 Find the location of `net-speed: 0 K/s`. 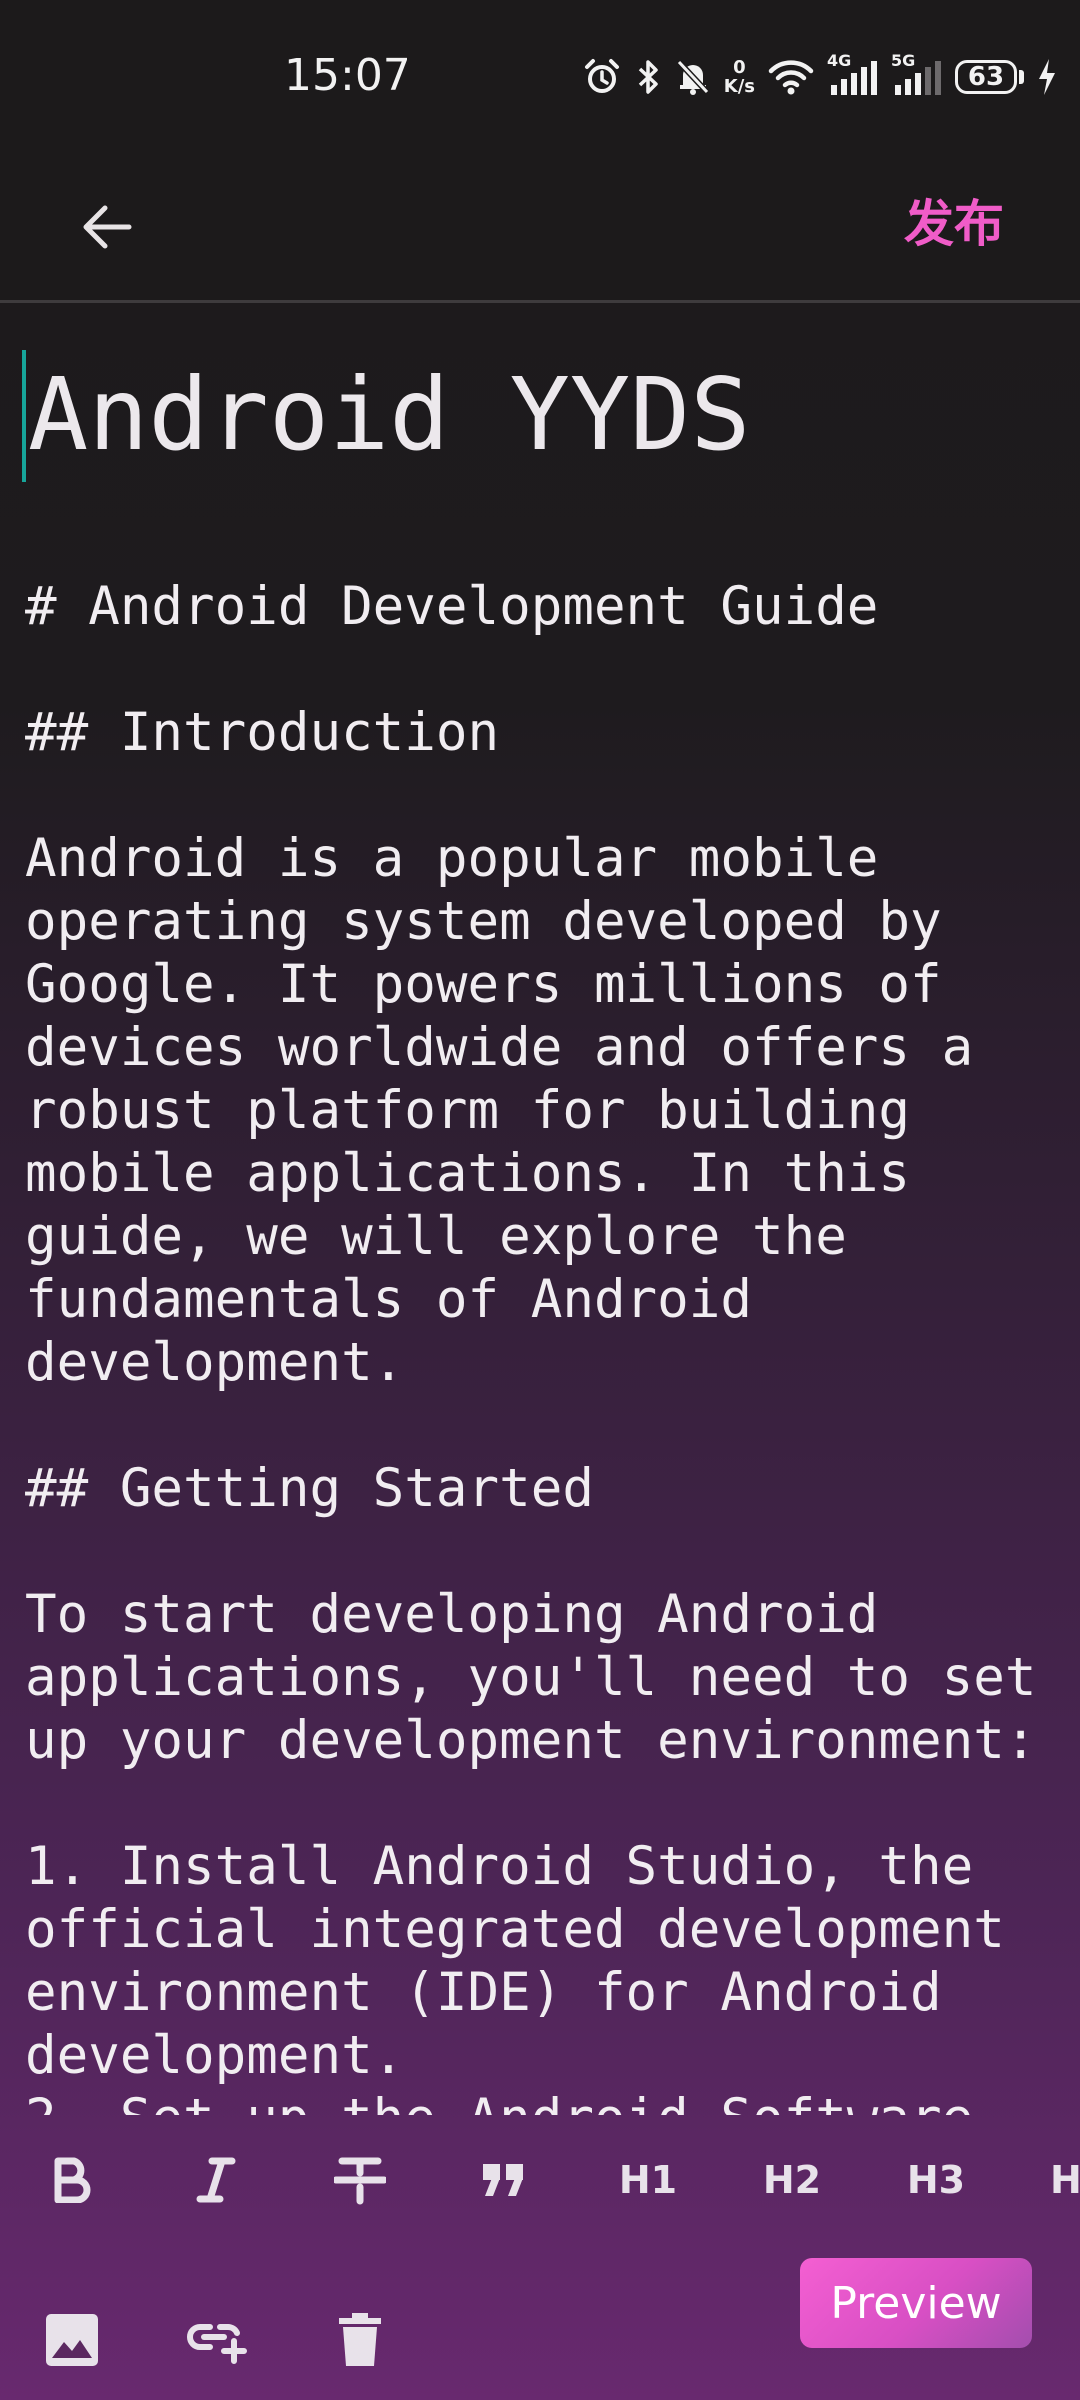

net-speed: 0 K/s is located at coordinates (739, 77).